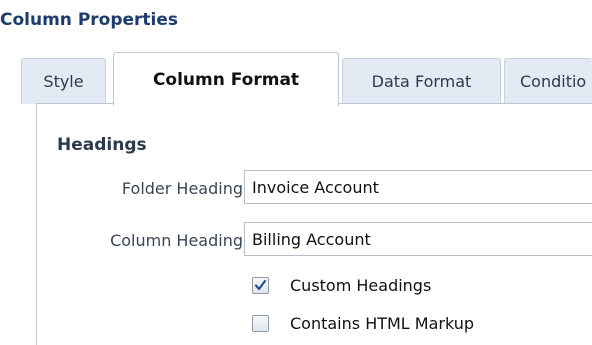  I want to click on custom-headings-row: Custom Headings, so click(341, 285).